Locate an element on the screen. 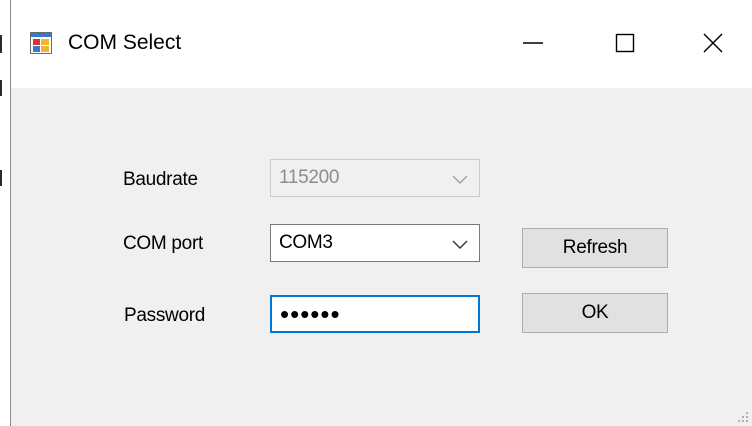  minimize-icon is located at coordinates (533, 43).